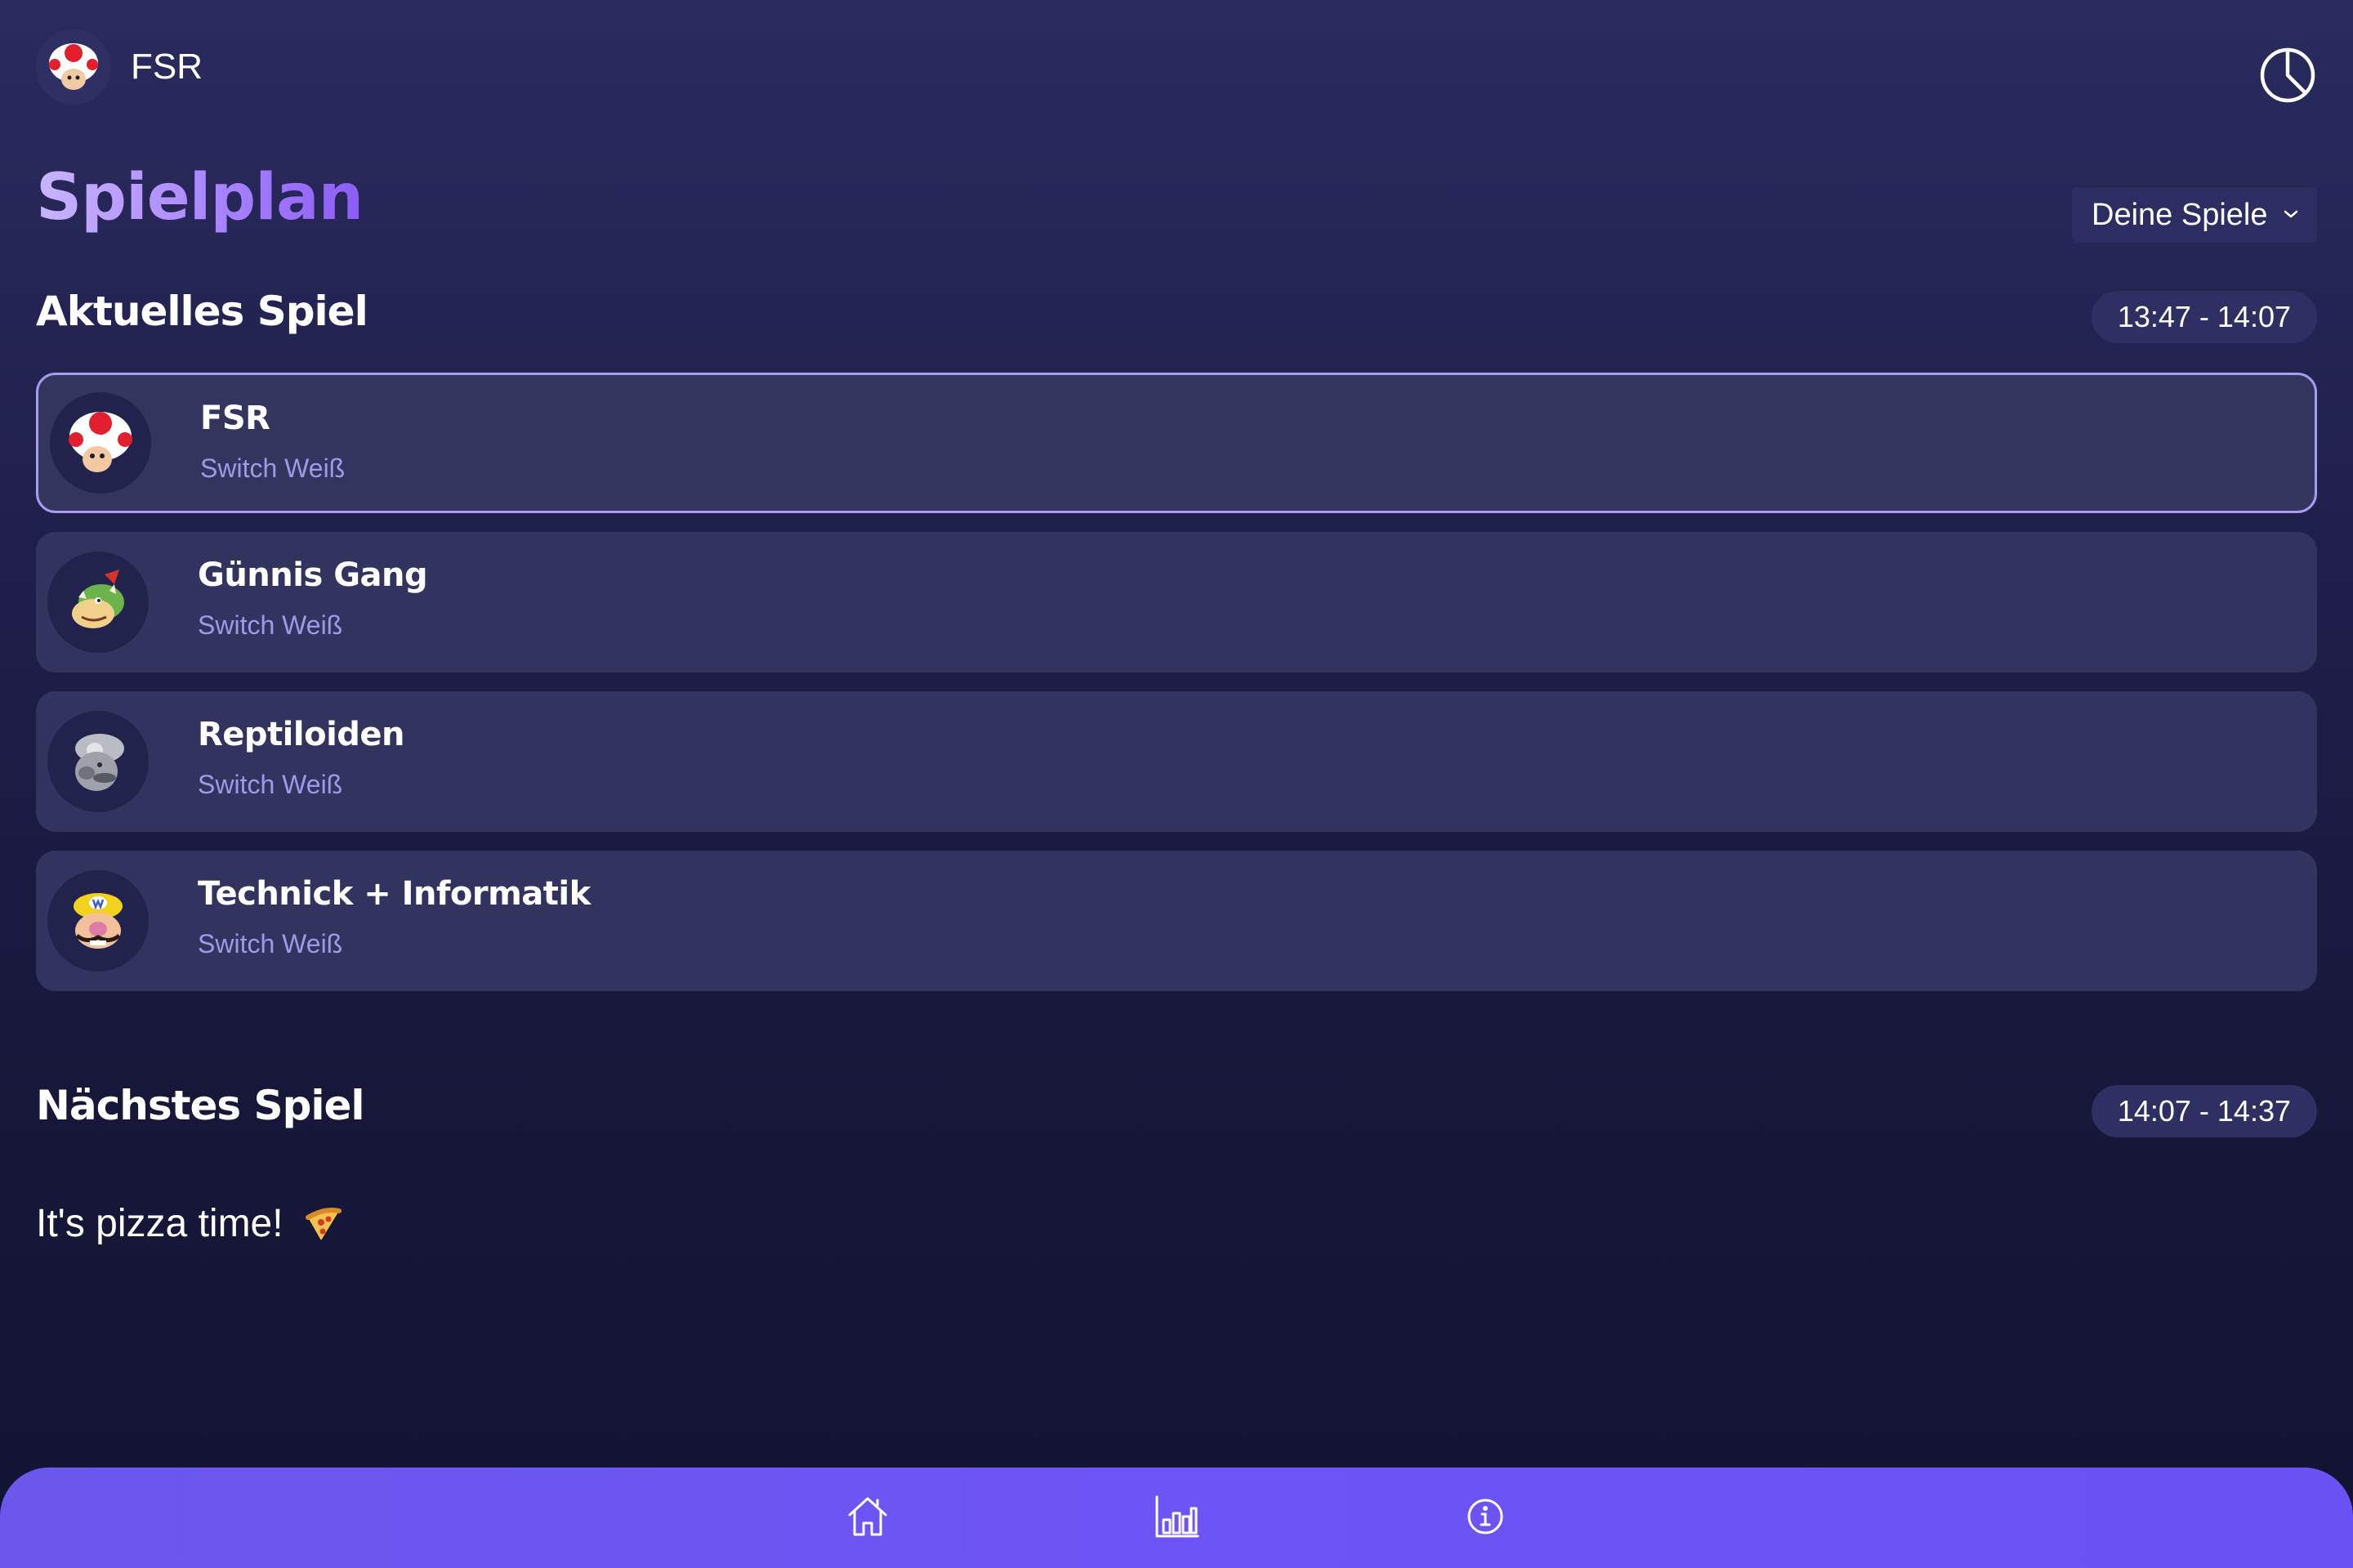 The image size is (2353, 1568). Describe the element at coordinates (1176, 921) in the screenshot. I see `team-card: Technick + Informatik Switch Weiß` at that location.